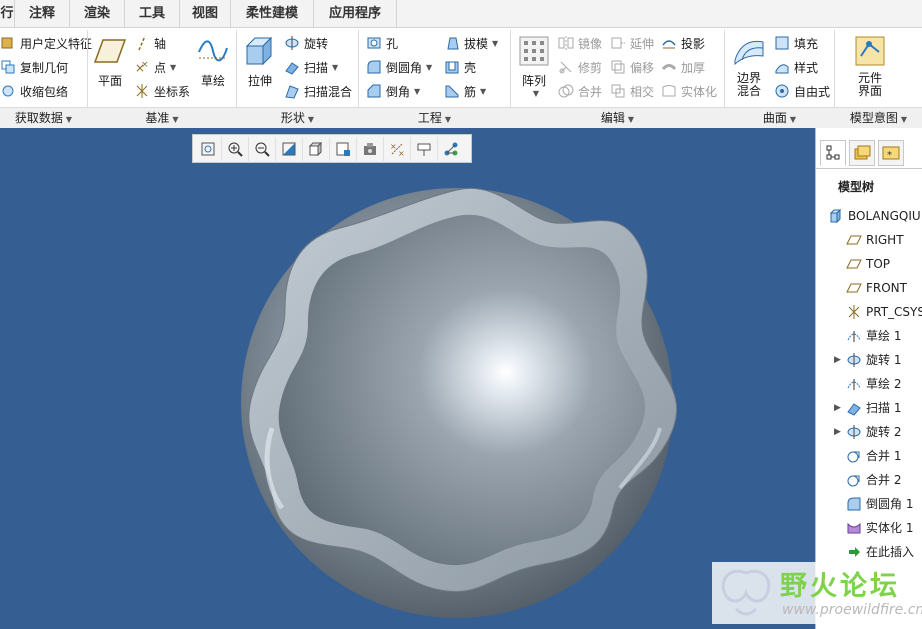 The width and height of the screenshot is (922, 629). Describe the element at coordinates (311, 67) in the screenshot. I see `sweep-button: 扫描 ▼` at that location.